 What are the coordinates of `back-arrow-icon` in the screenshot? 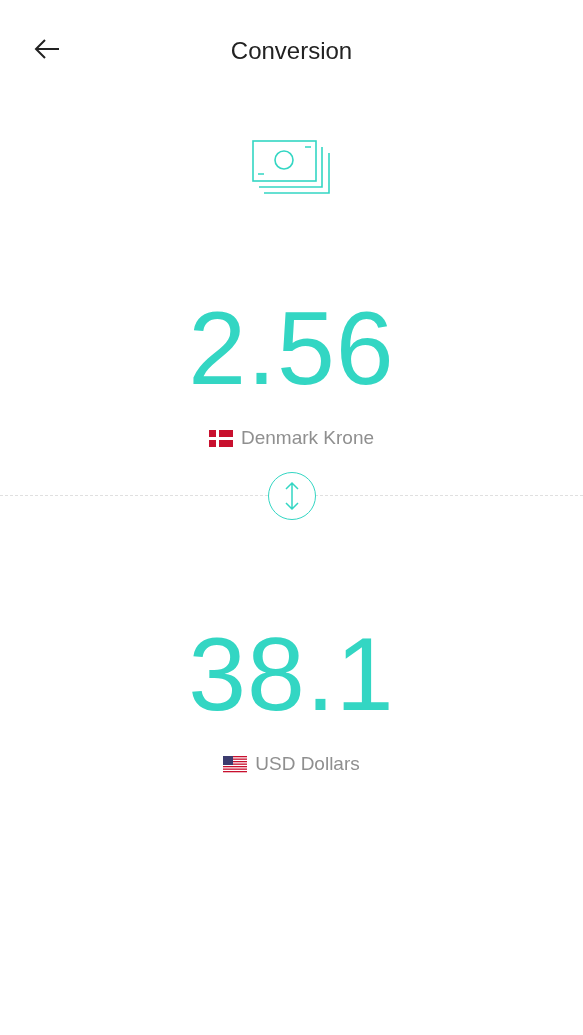 It's located at (47, 49).